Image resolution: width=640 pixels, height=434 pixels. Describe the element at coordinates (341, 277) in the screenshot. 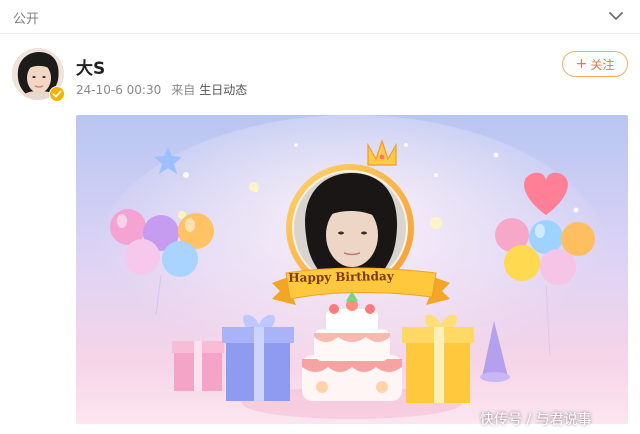

I see `ribbon-text: Happy Birthday` at that location.